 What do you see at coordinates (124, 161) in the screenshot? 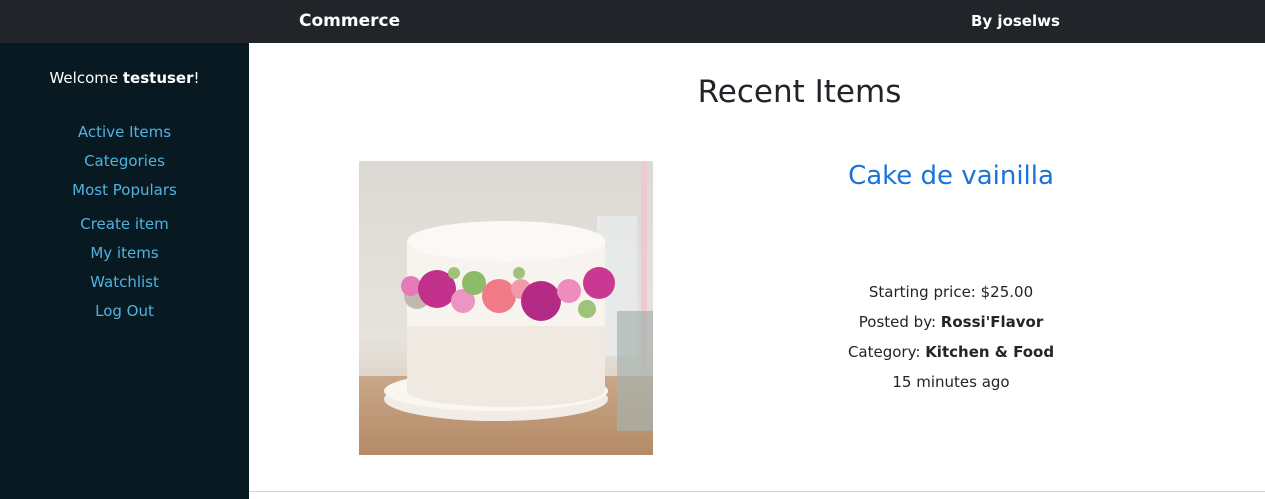
I see `sidebar-link-categories: Categories` at bounding box center [124, 161].